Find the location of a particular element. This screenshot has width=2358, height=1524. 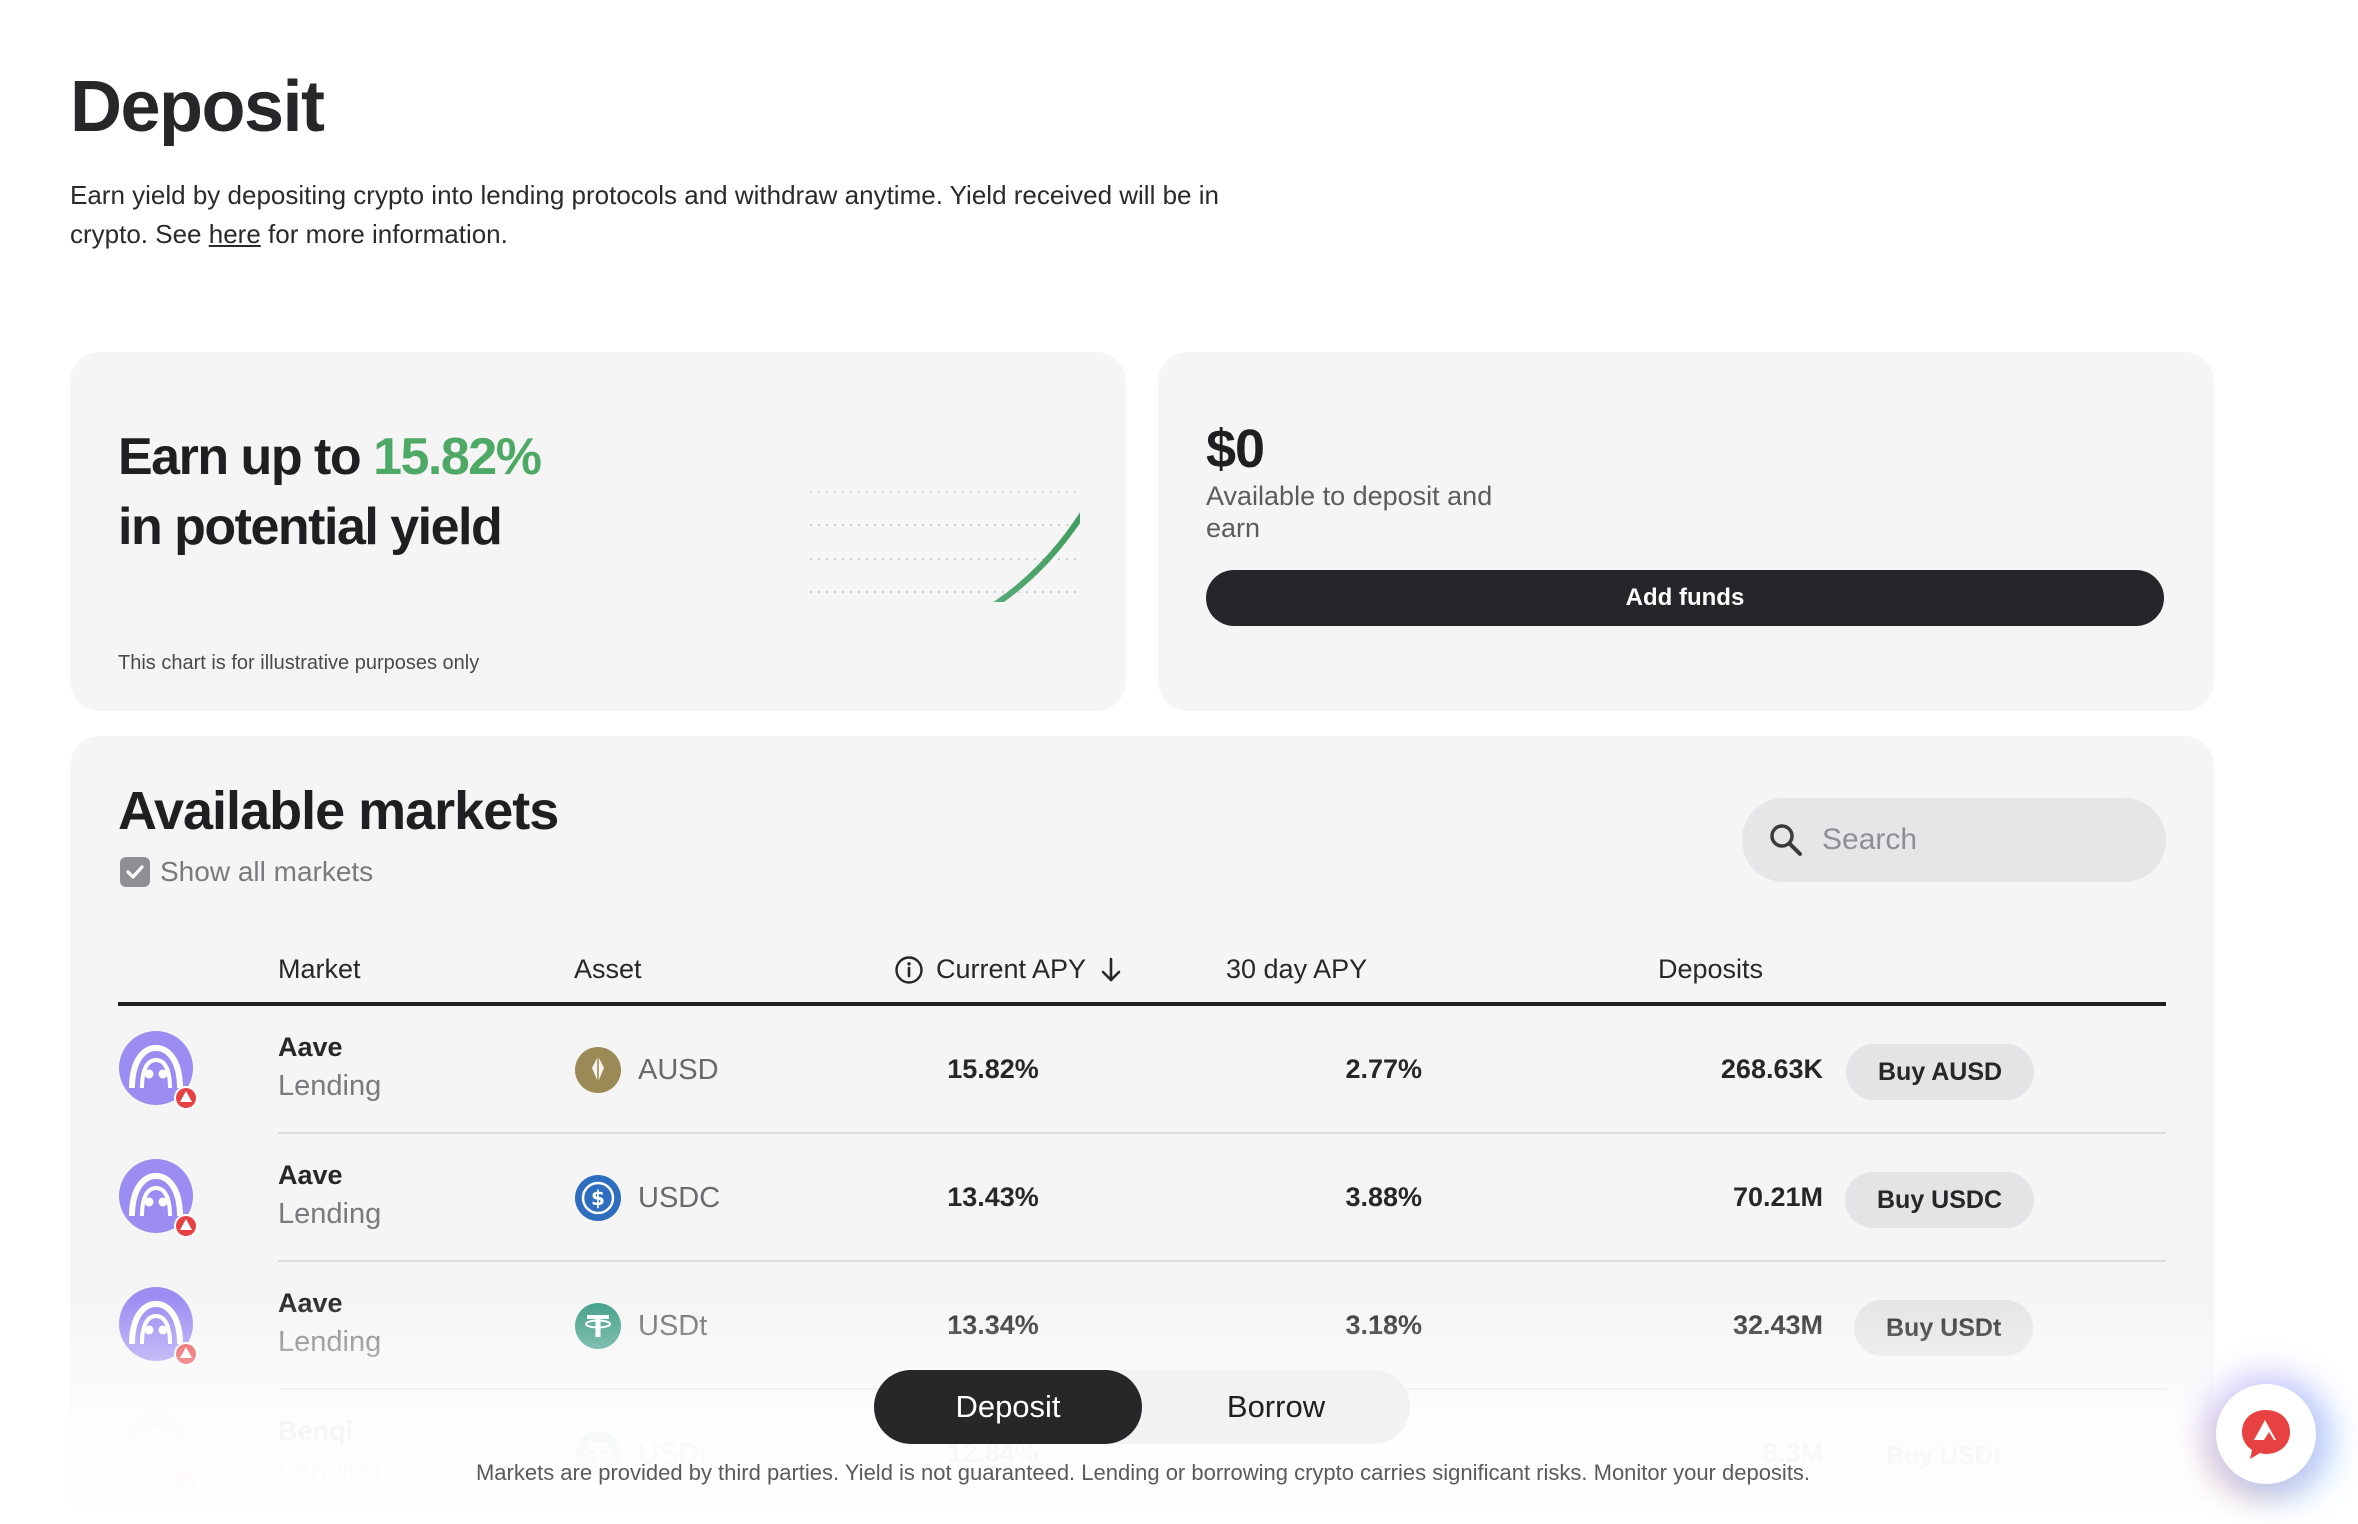

col-30-day-apy: 30 day APY is located at coordinates (1296, 969).